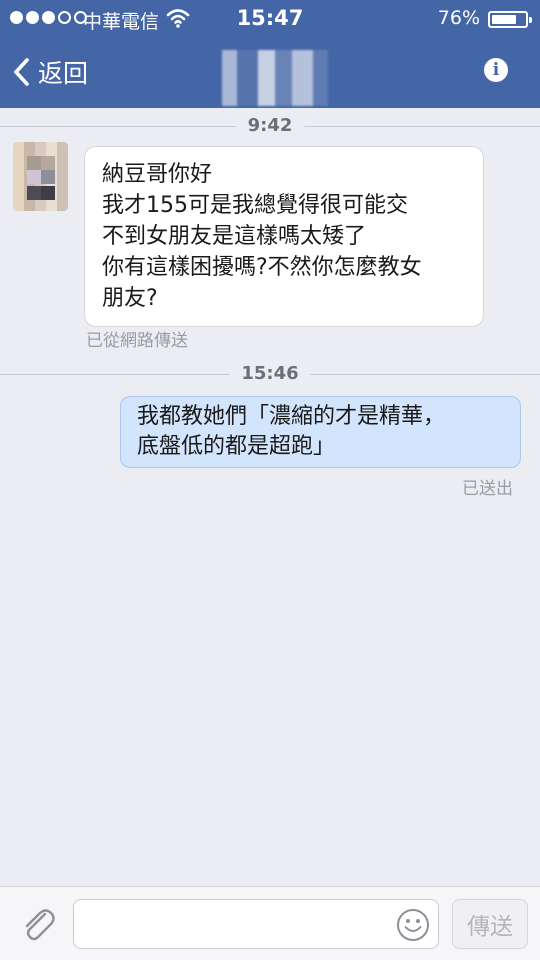 Image resolution: width=540 pixels, height=960 pixels. What do you see at coordinates (63, 73) in the screenshot?
I see `back-label: 返回` at bounding box center [63, 73].